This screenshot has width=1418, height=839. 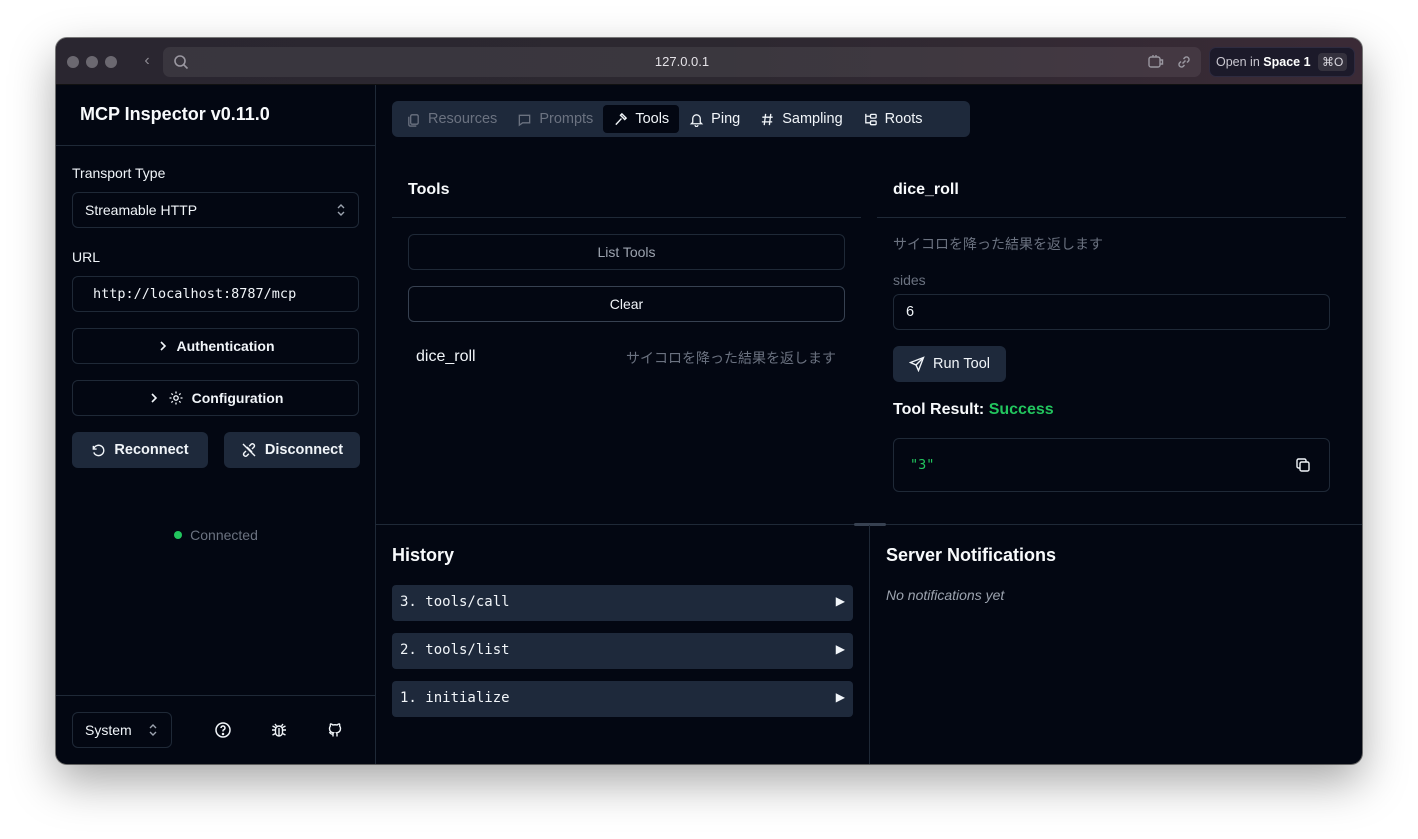 What do you see at coordinates (335, 730) in the screenshot?
I see `github-icon` at bounding box center [335, 730].